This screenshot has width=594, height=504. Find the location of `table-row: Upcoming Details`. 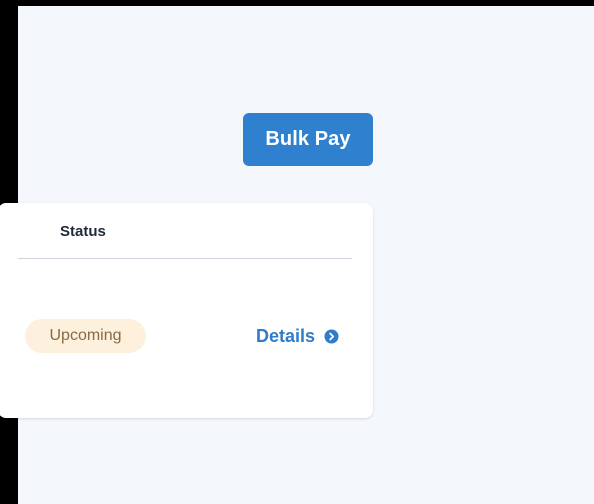

table-row: Upcoming Details is located at coordinates (185, 337).